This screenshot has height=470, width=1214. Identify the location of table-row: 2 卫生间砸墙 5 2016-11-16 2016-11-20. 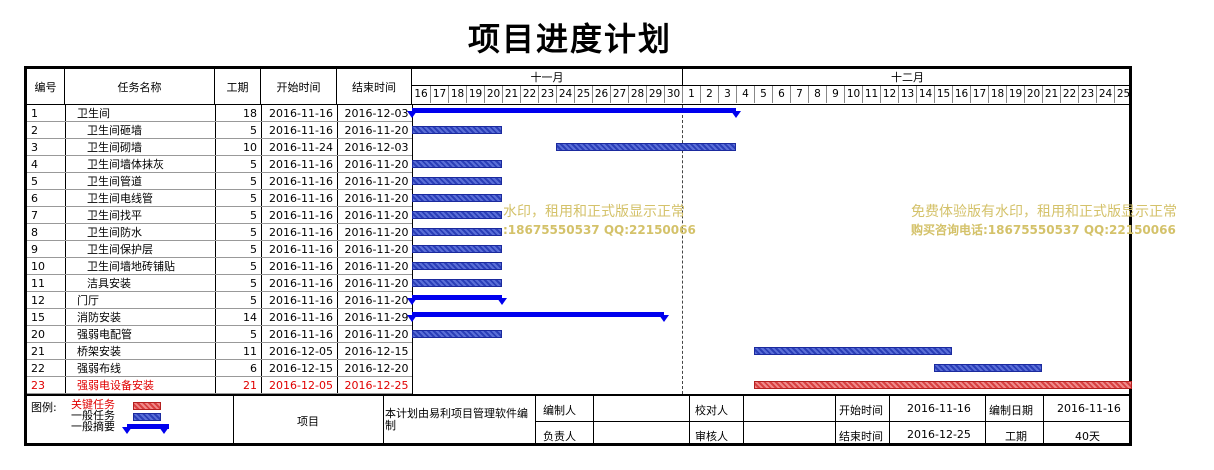
(579, 130).